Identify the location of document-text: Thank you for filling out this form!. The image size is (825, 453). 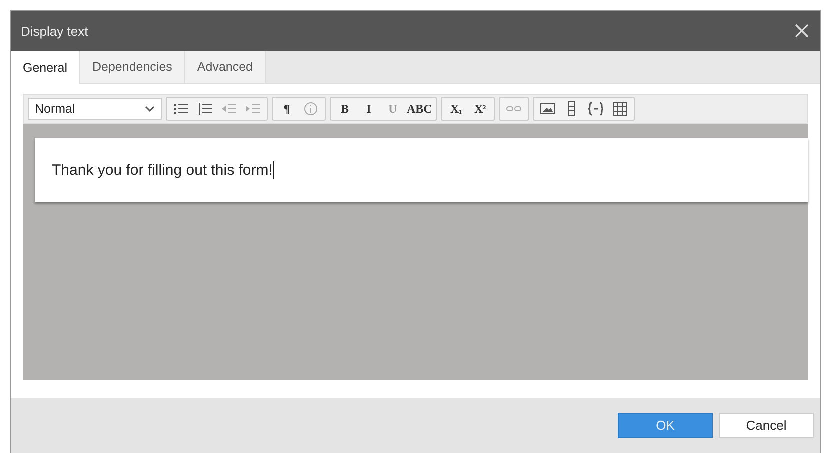
(162, 170).